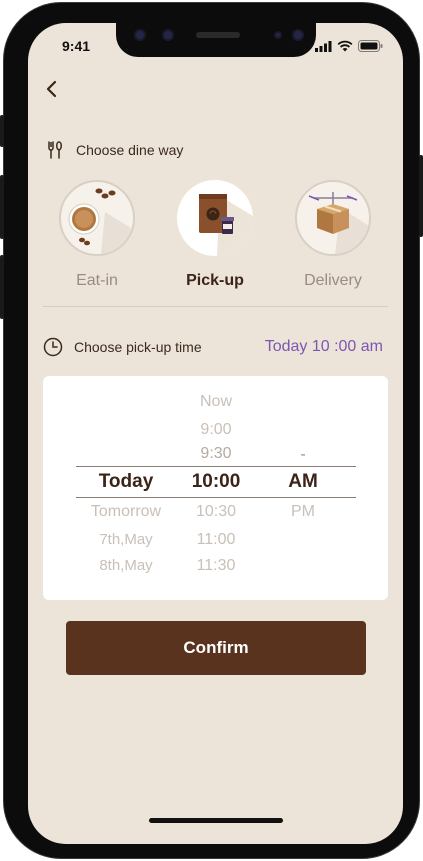 Image resolution: width=423 pixels, height=861 pixels. I want to click on dine-way-header: Choose dine way, so click(114, 150).